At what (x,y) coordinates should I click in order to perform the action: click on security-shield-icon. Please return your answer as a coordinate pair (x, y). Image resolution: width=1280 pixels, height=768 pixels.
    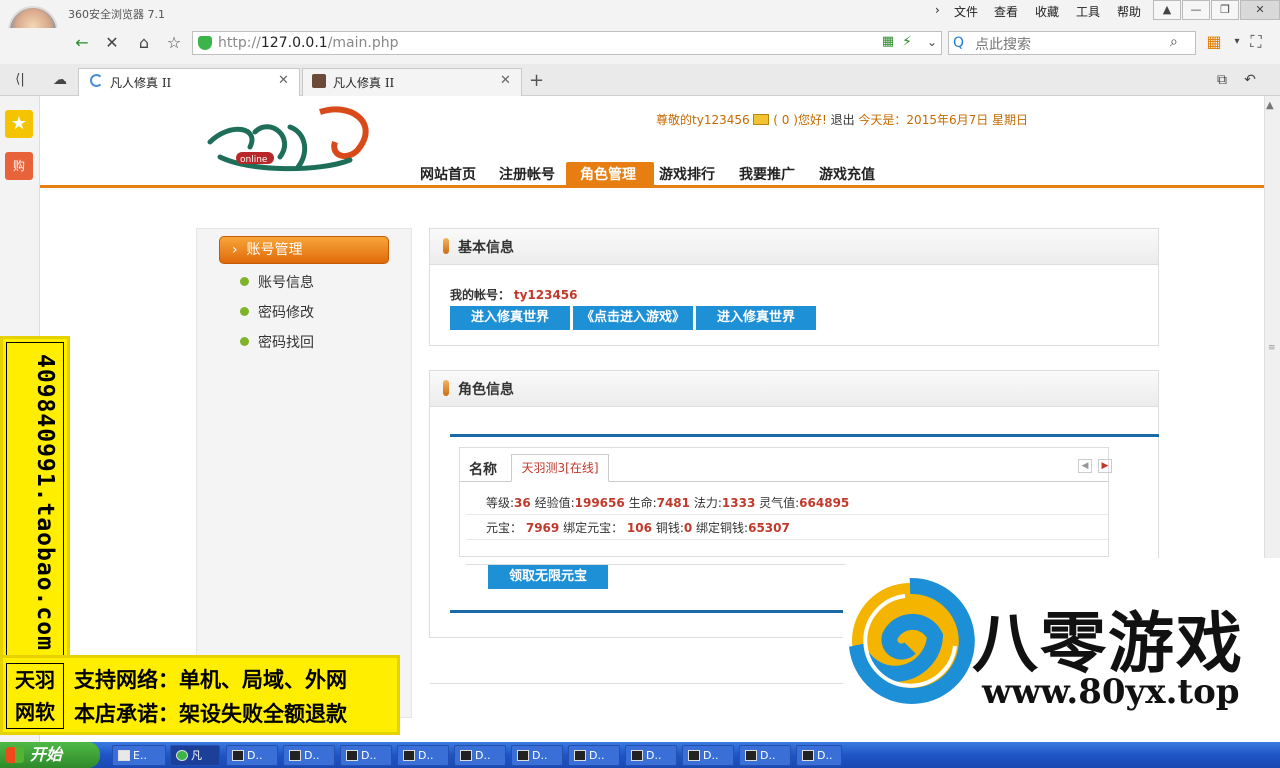
    Looking at the image, I should click on (205, 43).